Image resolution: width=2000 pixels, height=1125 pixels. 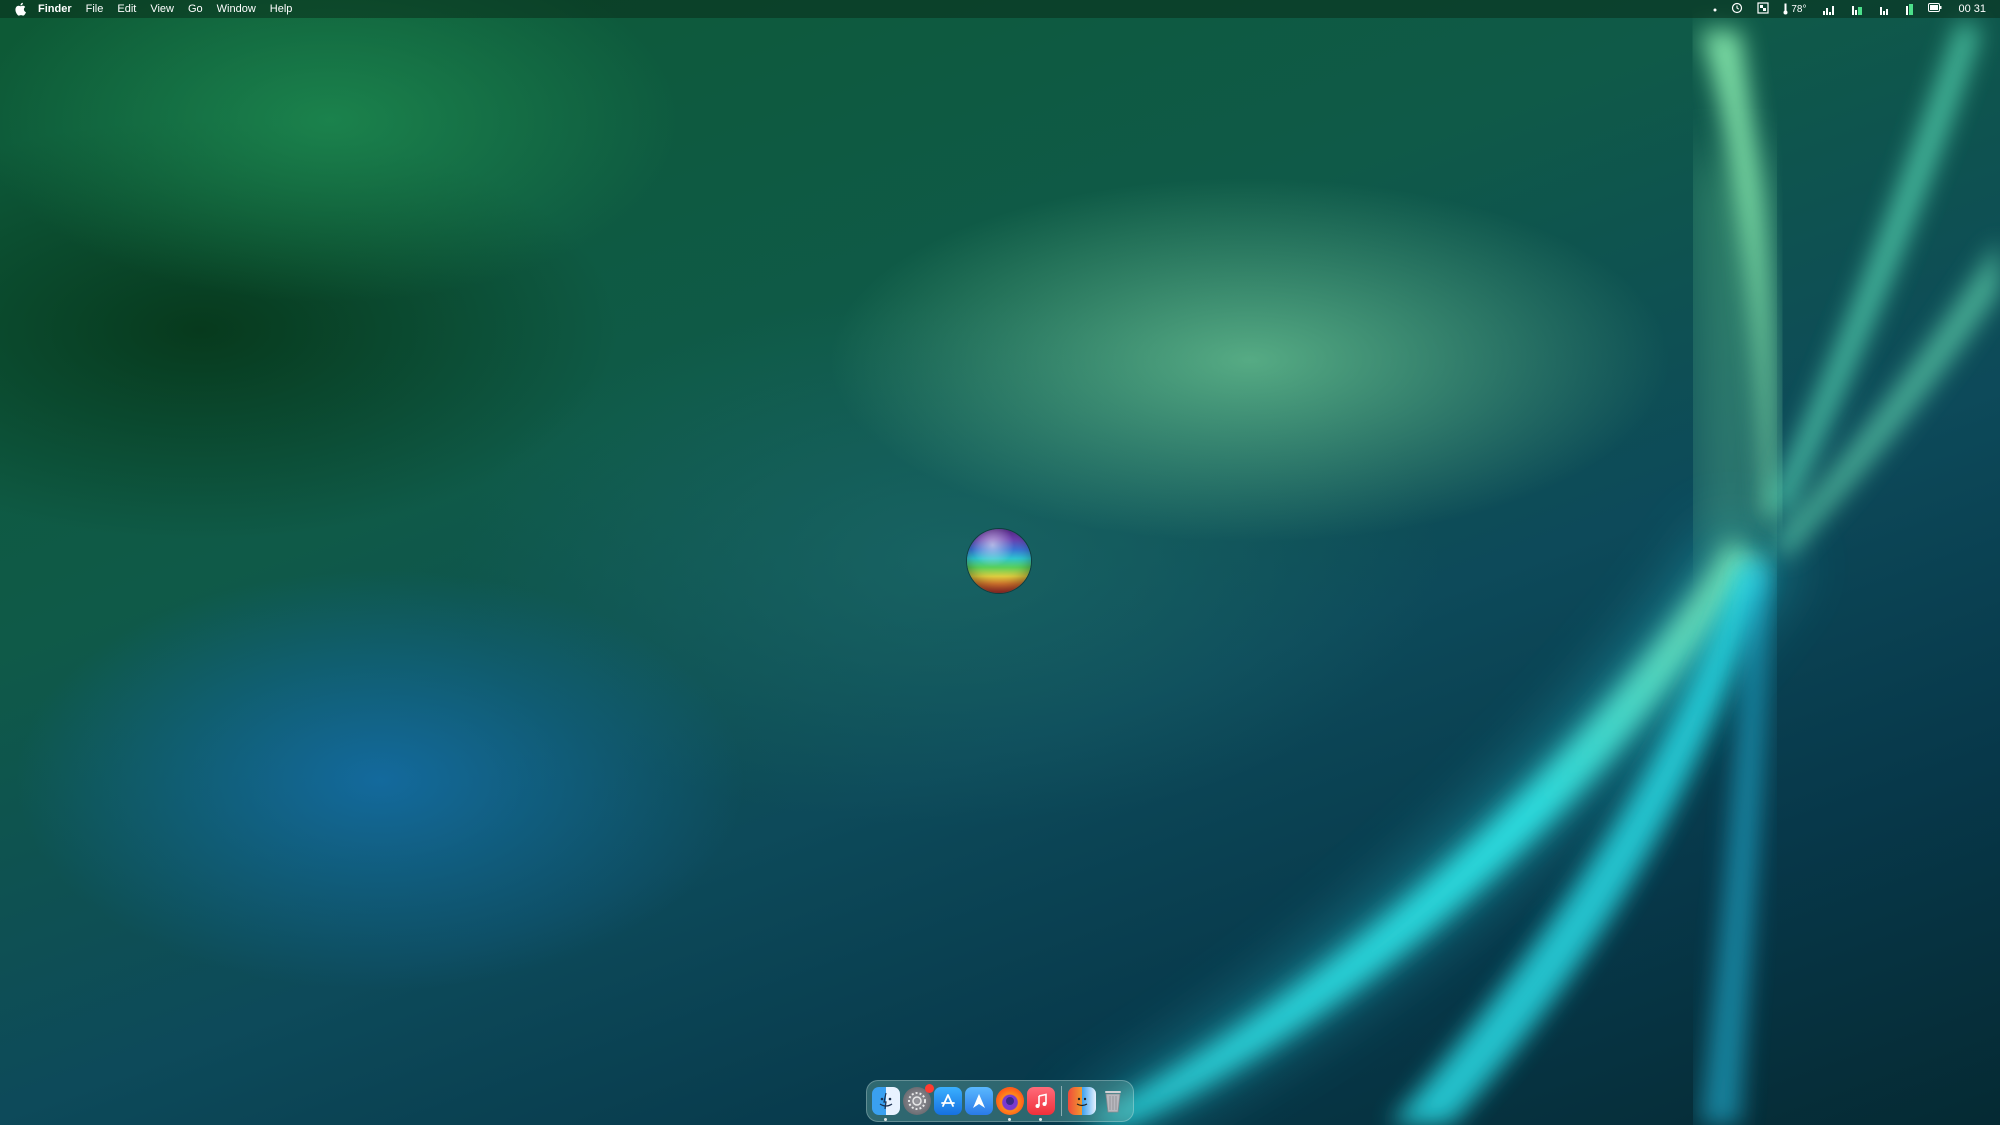 I want to click on trash-icon, so click(x=1113, y=1102).